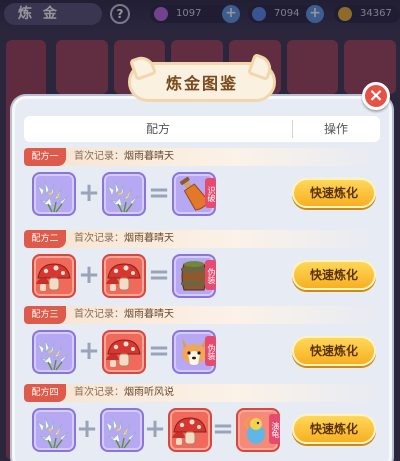 This screenshot has height=461, width=400. I want to click on recipe-tag: 配方三, so click(45, 315).